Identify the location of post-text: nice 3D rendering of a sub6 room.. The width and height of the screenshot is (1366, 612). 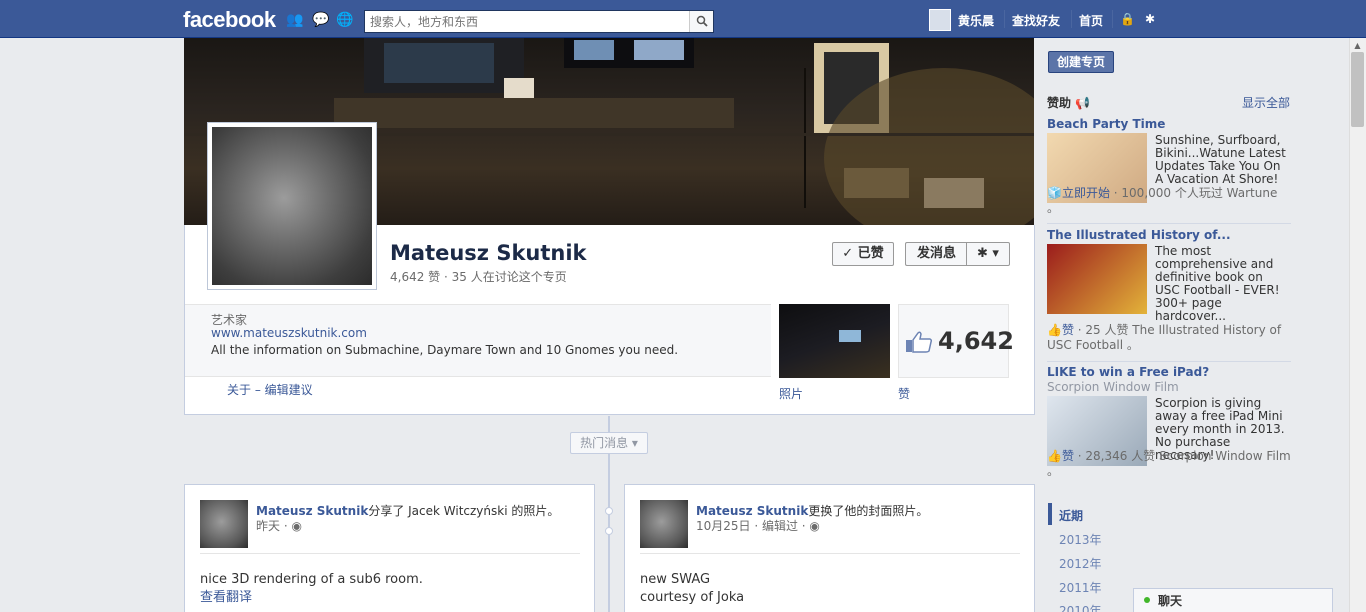
(311, 579).